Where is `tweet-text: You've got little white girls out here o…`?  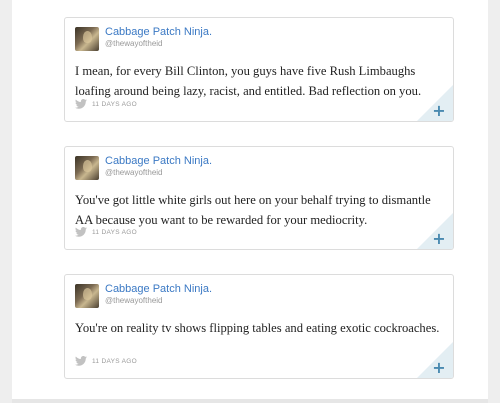 tweet-text: You've got little white girls out here o… is located at coordinates (253, 210).